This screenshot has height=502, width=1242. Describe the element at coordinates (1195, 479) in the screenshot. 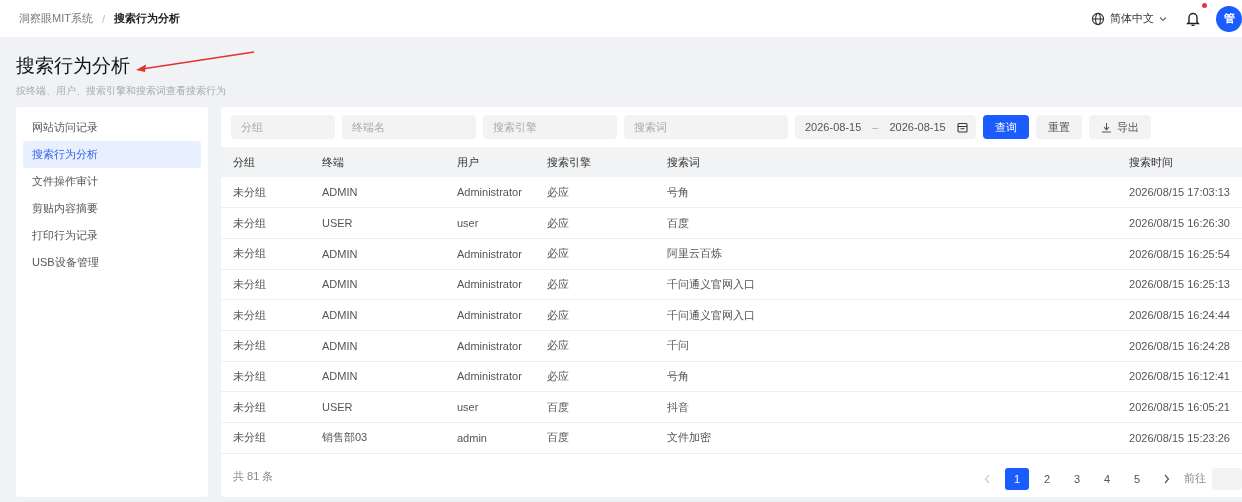

I see `goto-label: 前往` at that location.